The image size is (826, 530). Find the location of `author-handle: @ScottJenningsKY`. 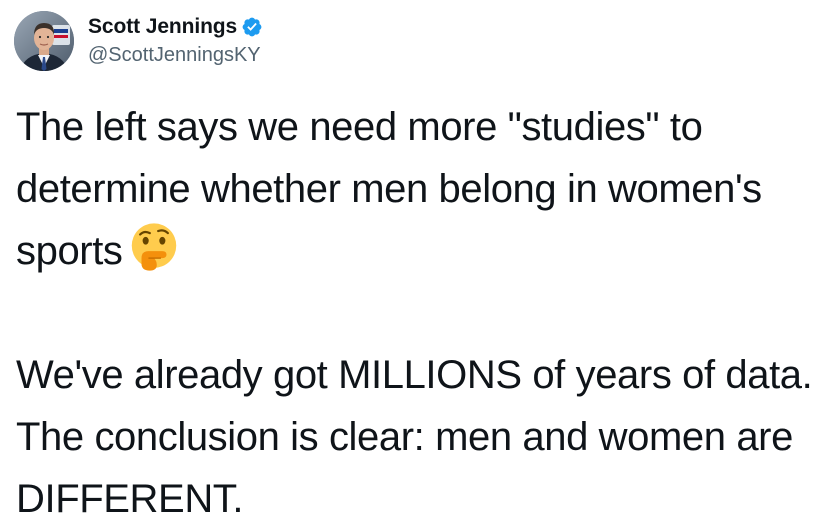

author-handle: @ScottJenningsKY is located at coordinates (175, 55).